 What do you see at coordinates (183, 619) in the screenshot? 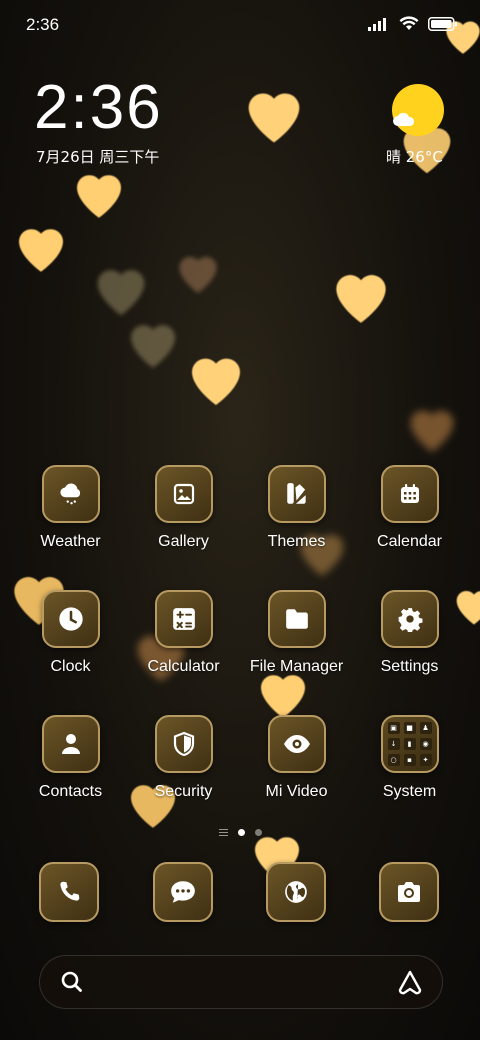
I see `calculator-icon` at bounding box center [183, 619].